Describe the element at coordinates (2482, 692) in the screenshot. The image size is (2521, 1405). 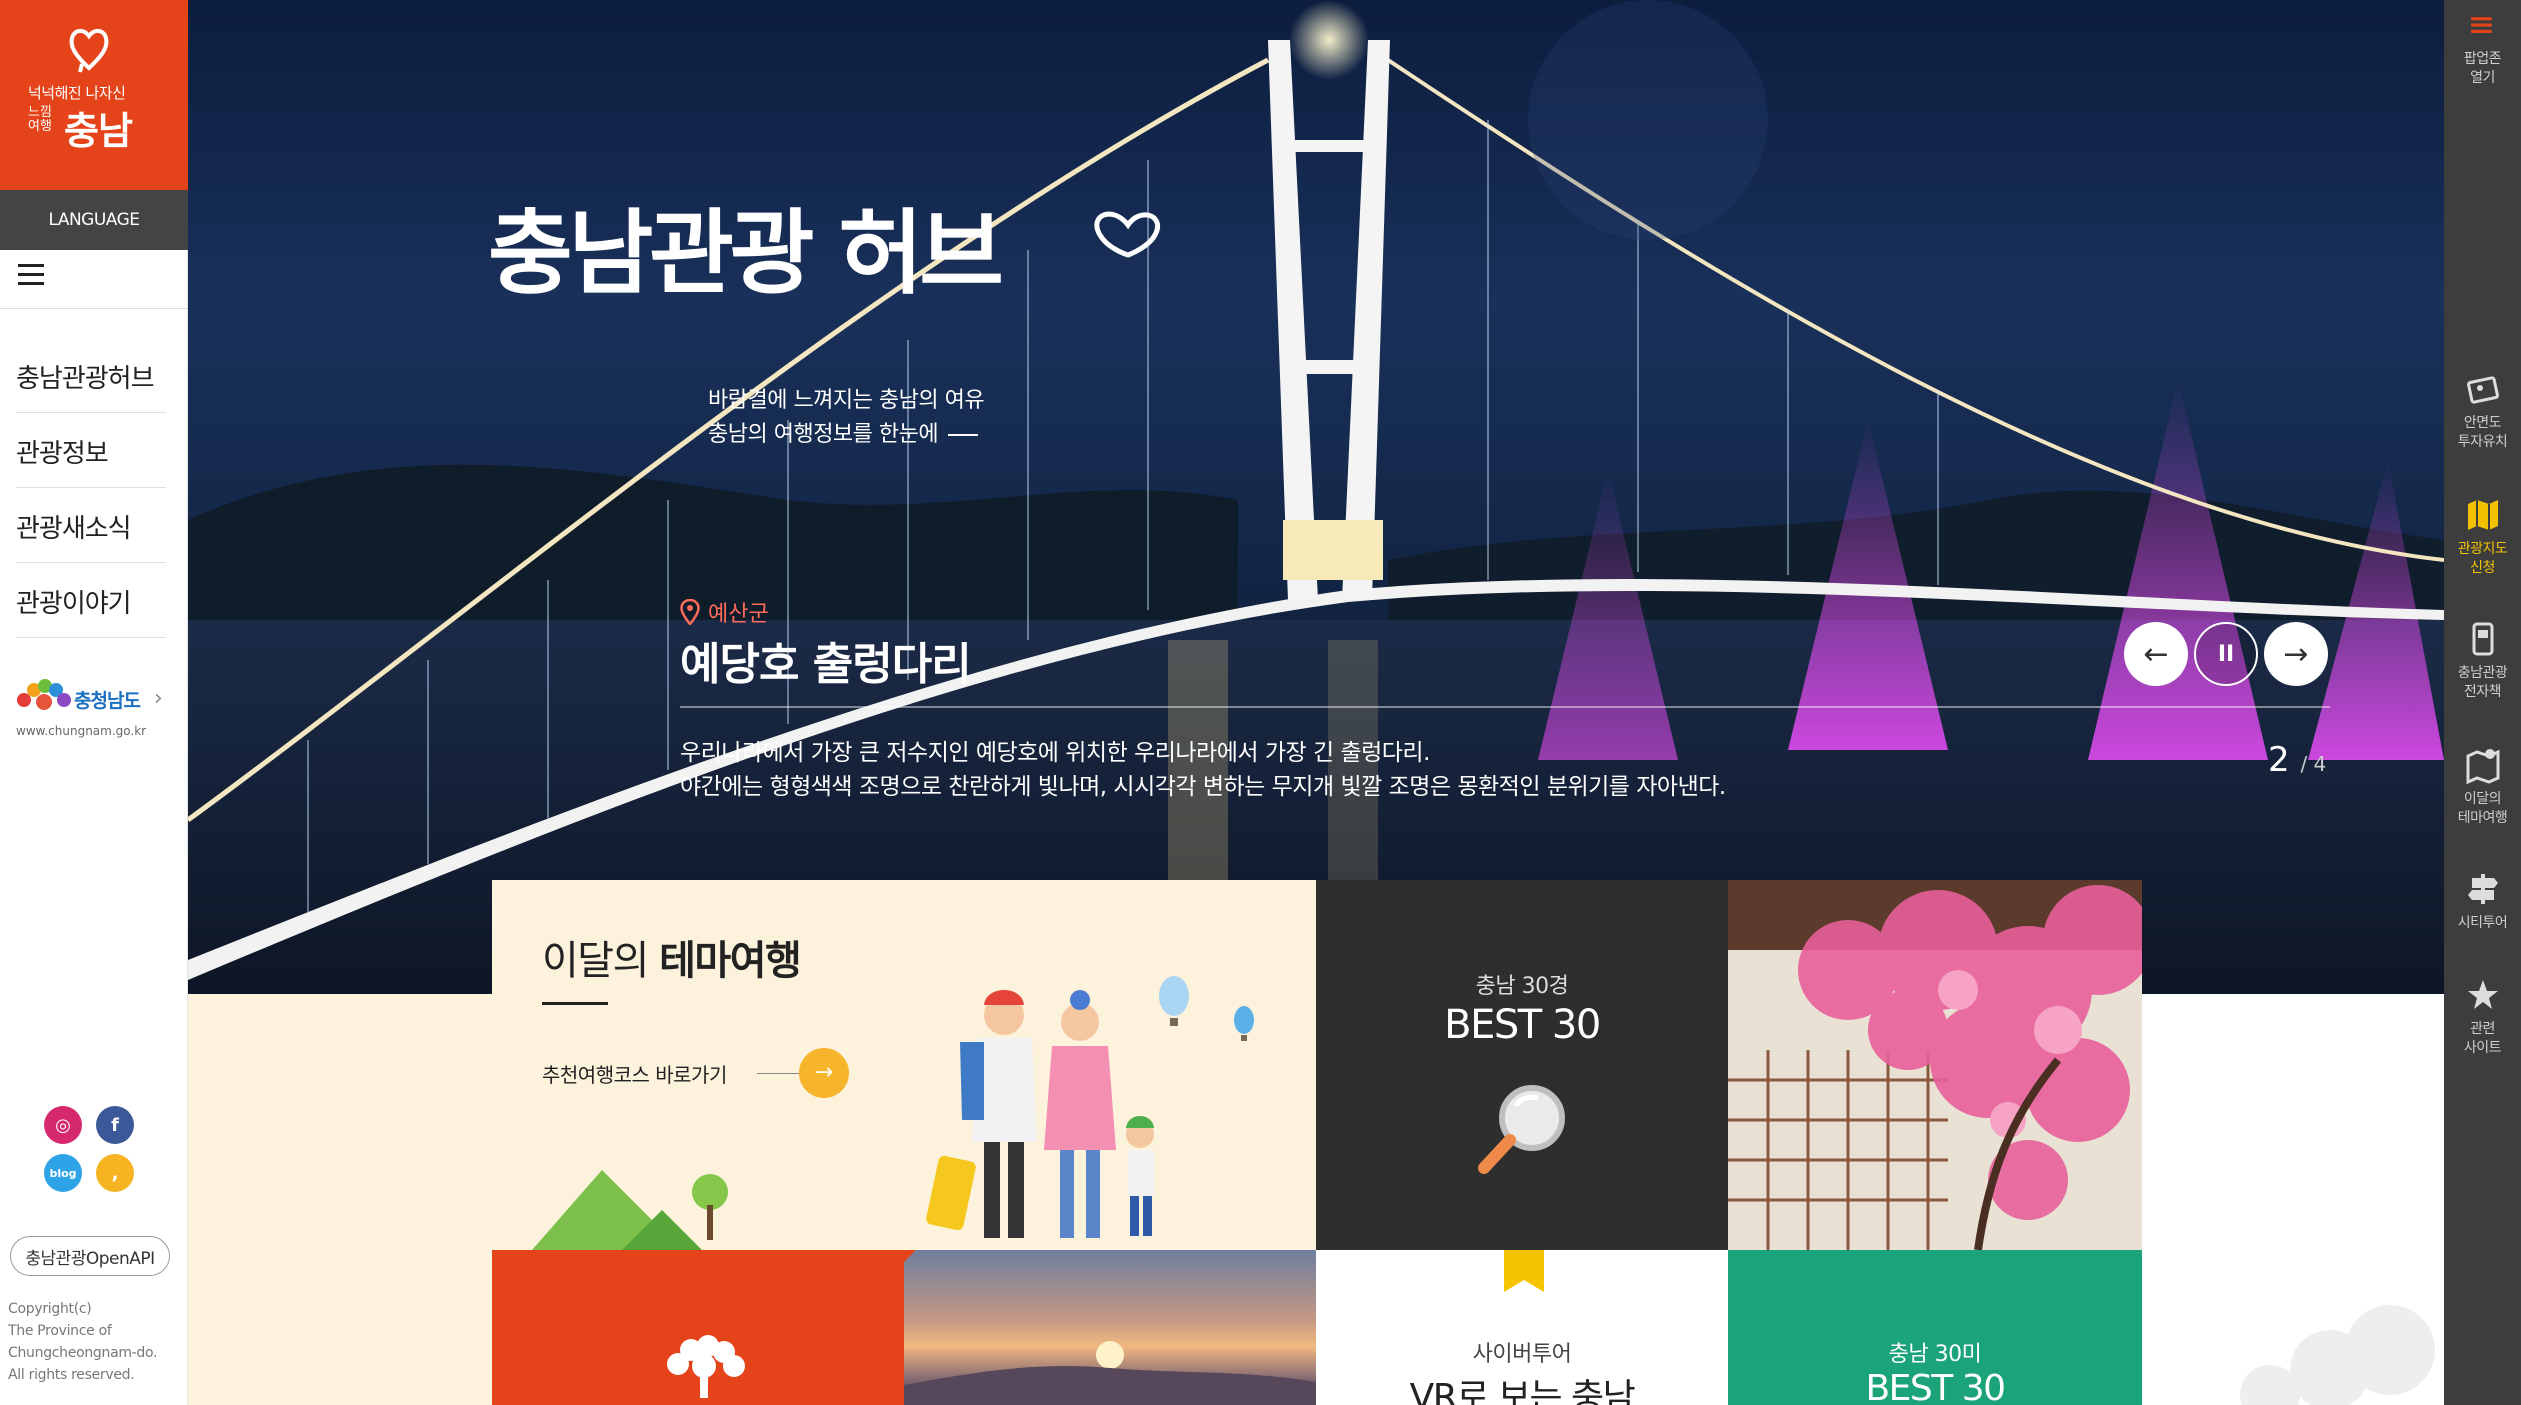
I see `quick-label-2: 전자책` at that location.